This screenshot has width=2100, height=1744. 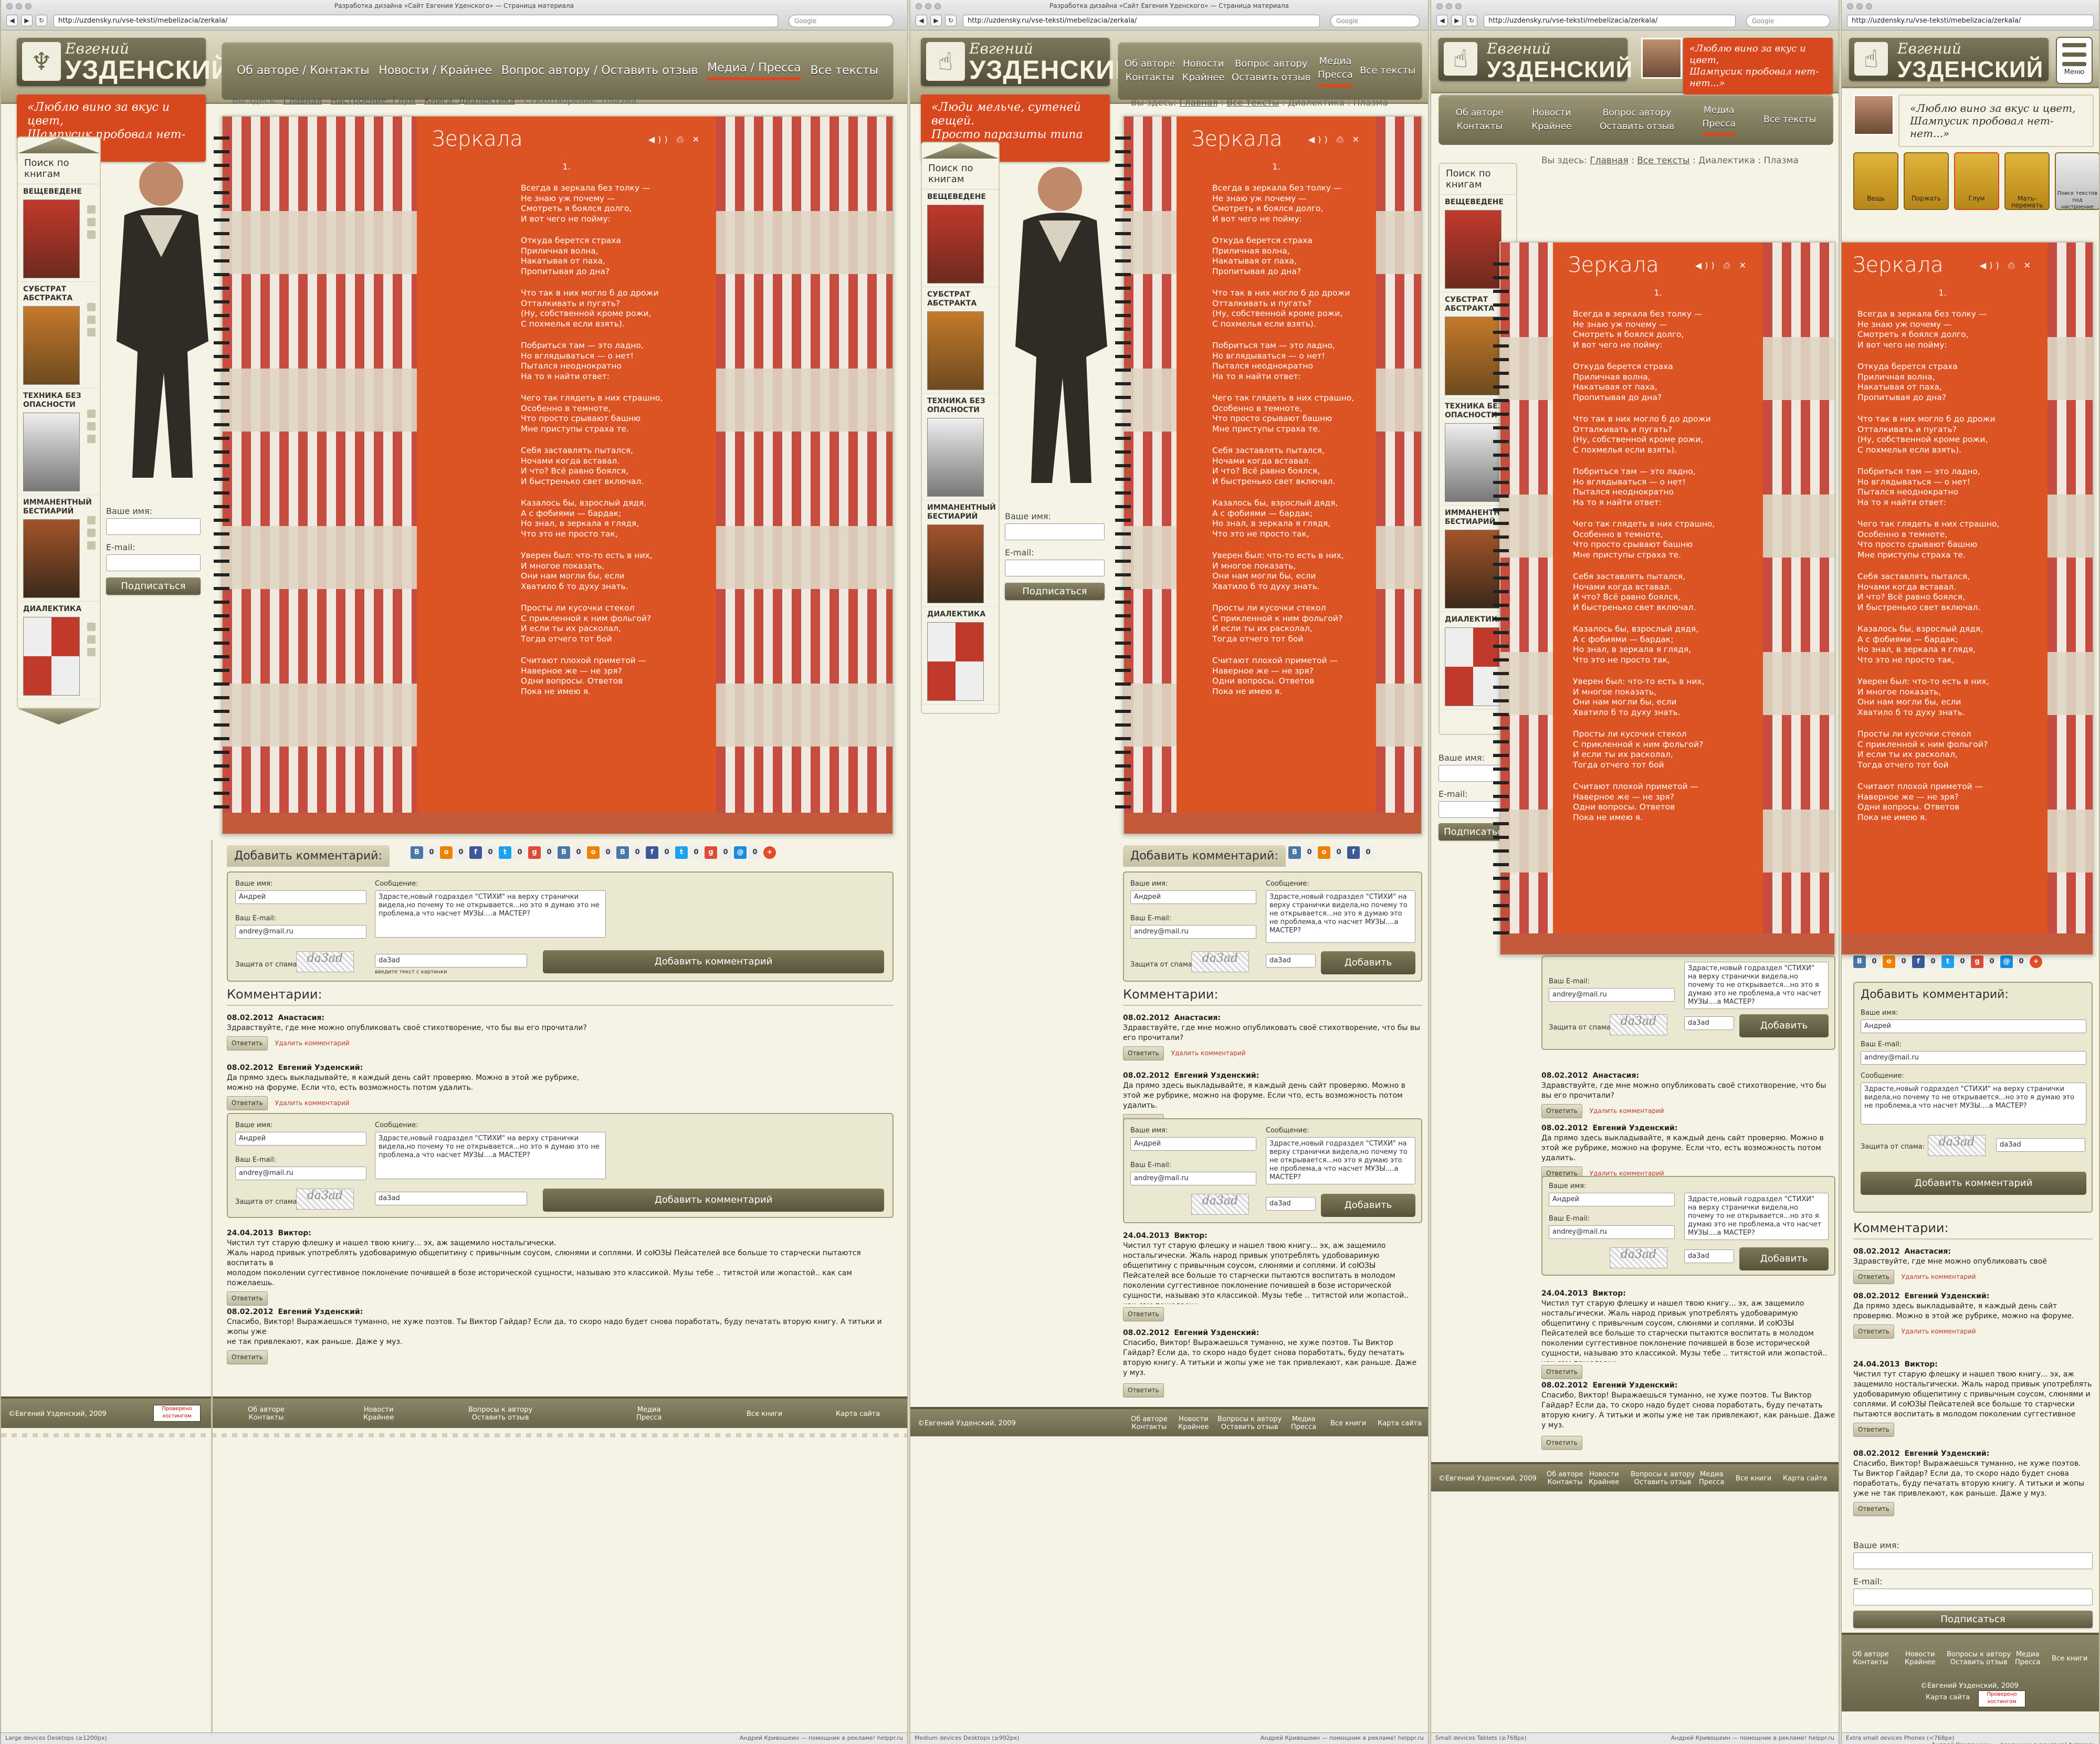 What do you see at coordinates (373, 101) in the screenshot?
I see `crumb-mood: Настроение: Глум` at bounding box center [373, 101].